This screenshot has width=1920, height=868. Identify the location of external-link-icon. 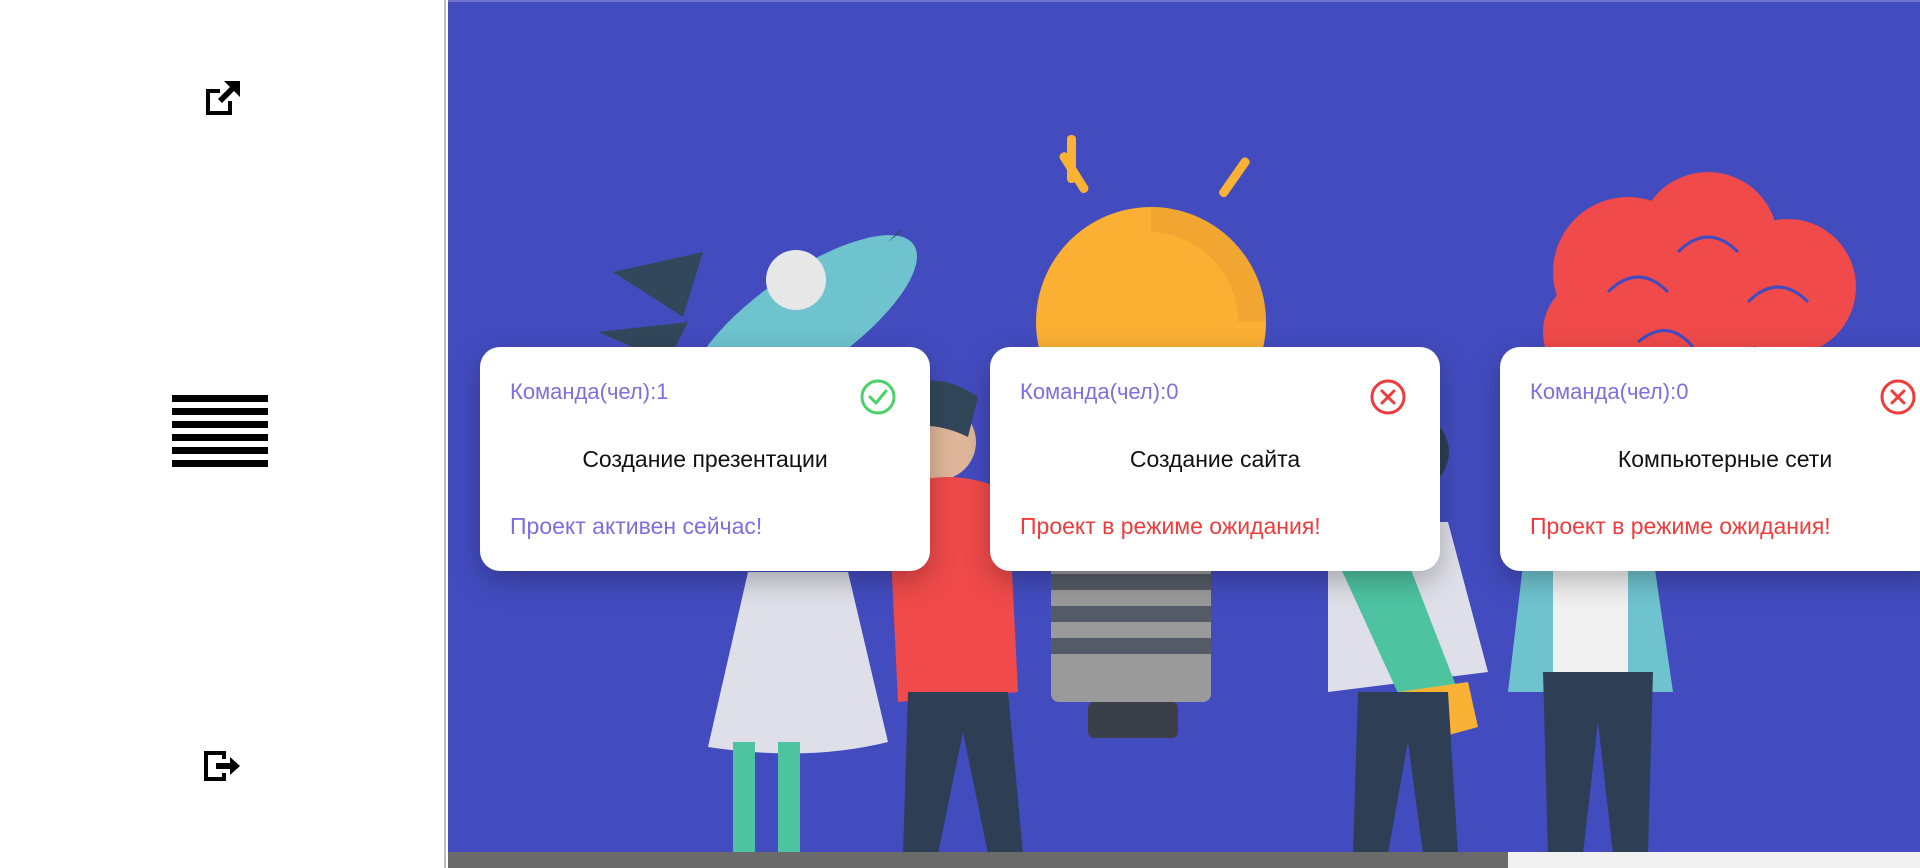
(223, 98).